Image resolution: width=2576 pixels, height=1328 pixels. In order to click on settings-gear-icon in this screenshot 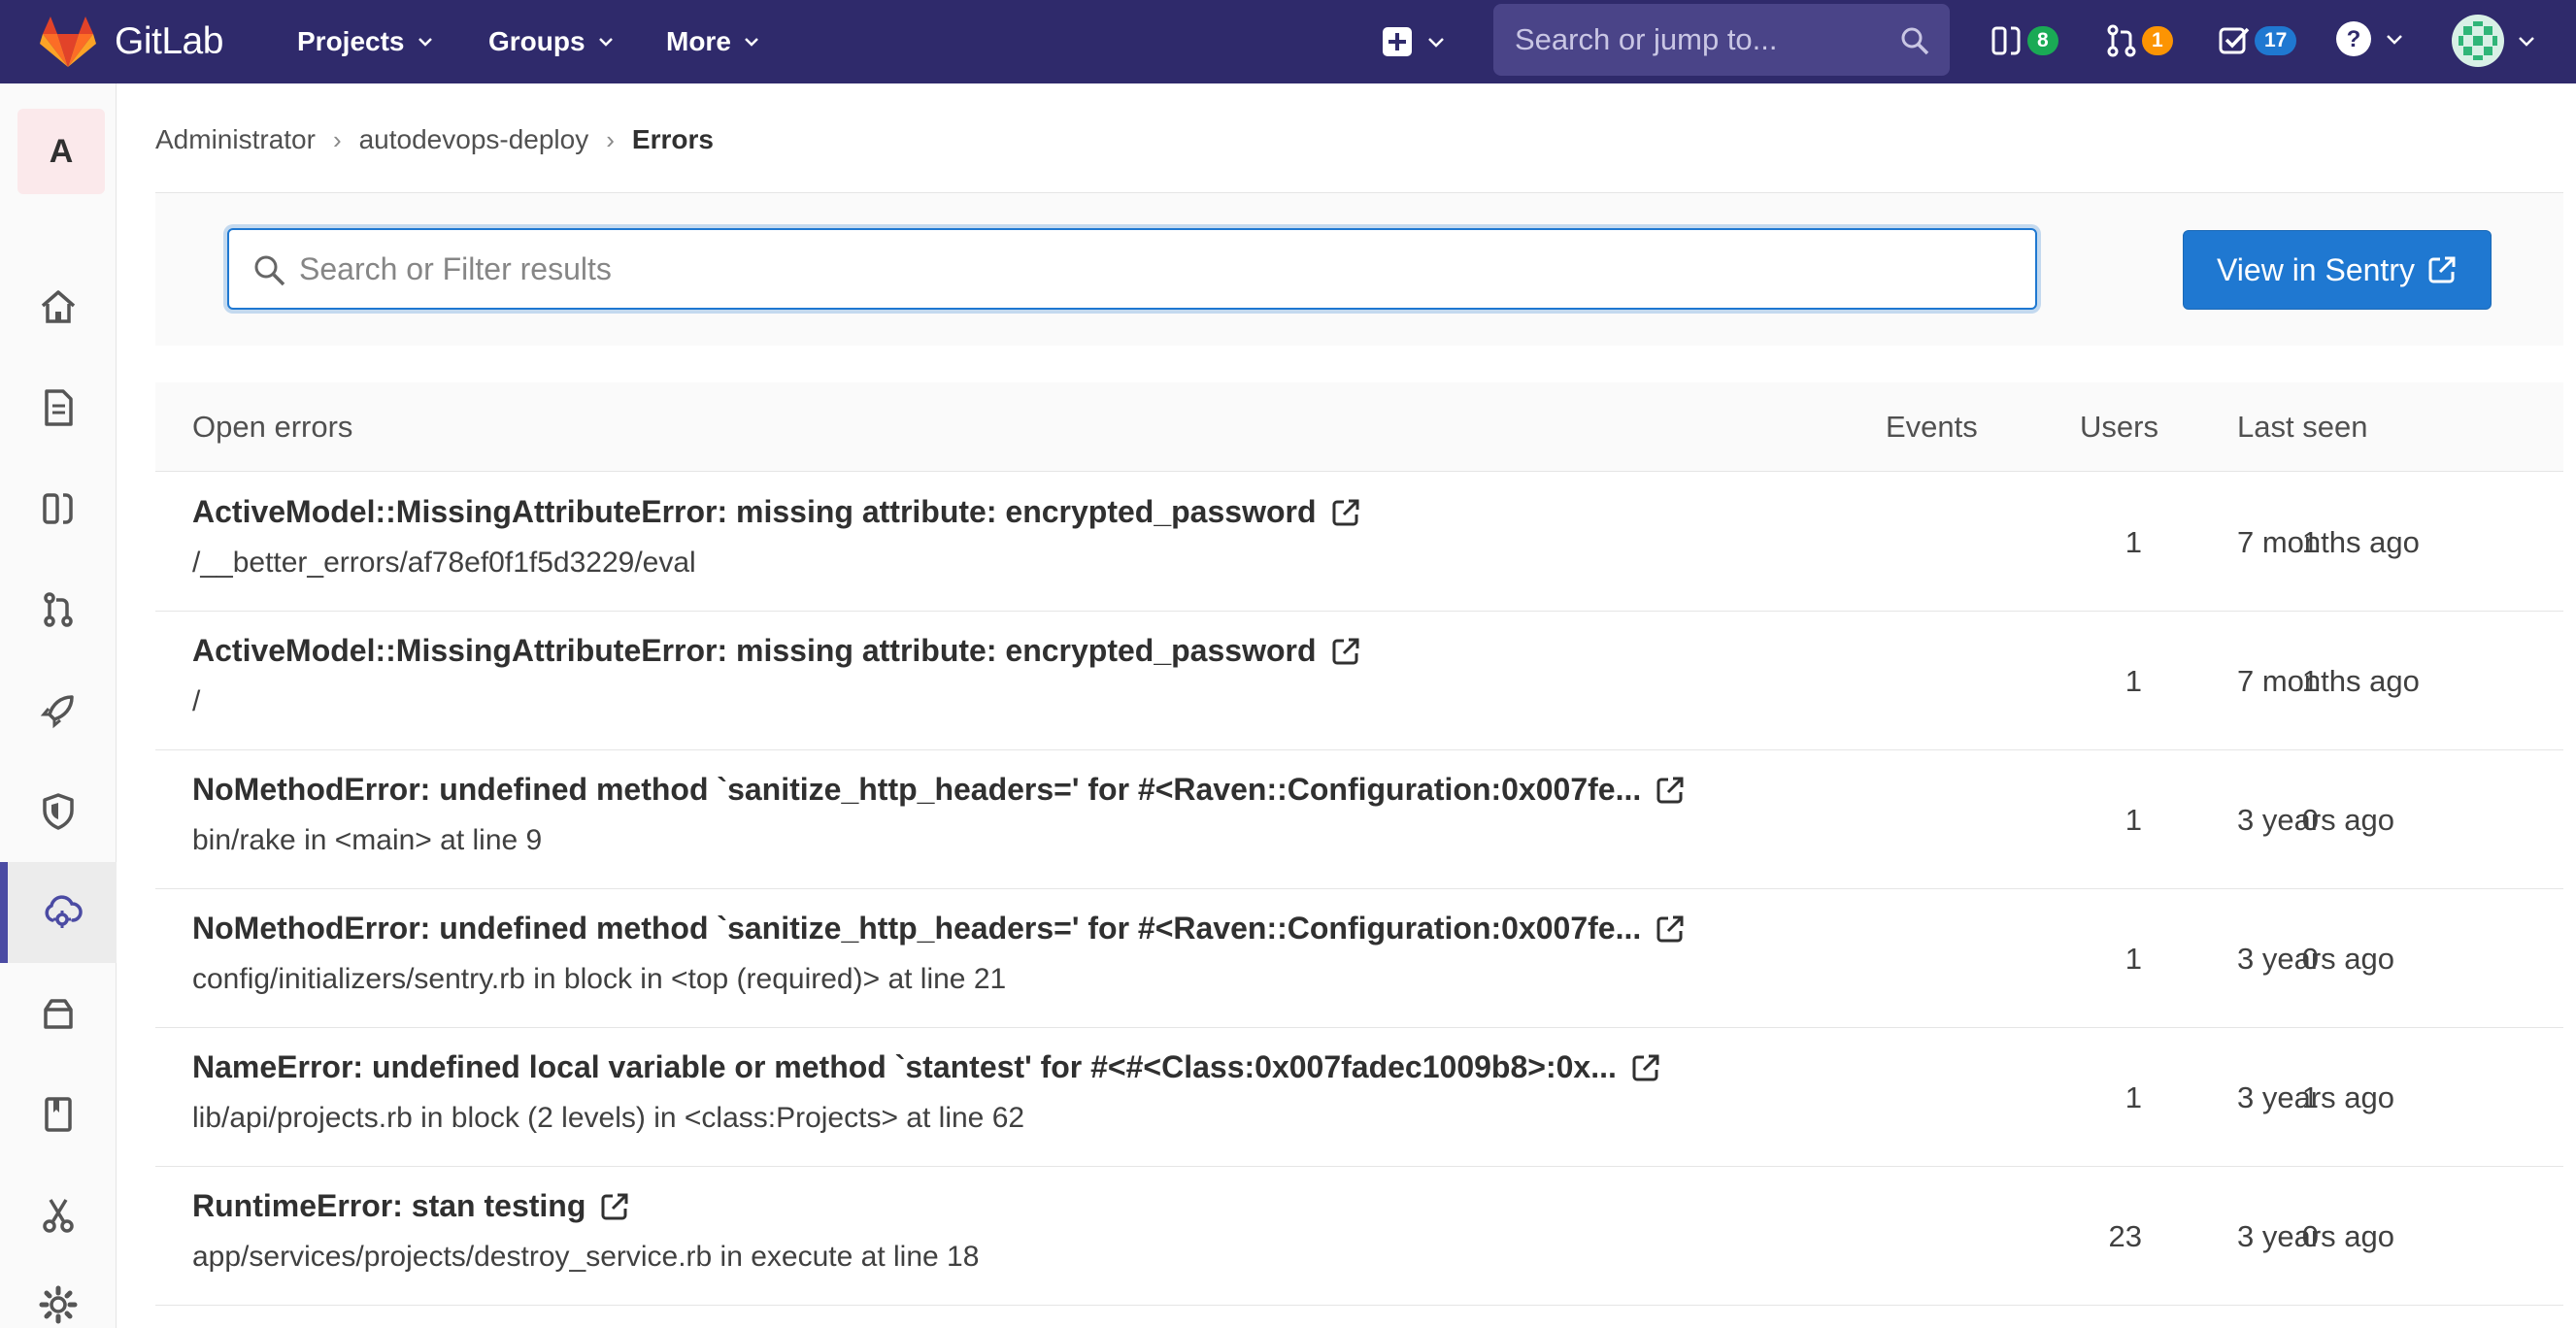, I will do `click(59, 1304)`.